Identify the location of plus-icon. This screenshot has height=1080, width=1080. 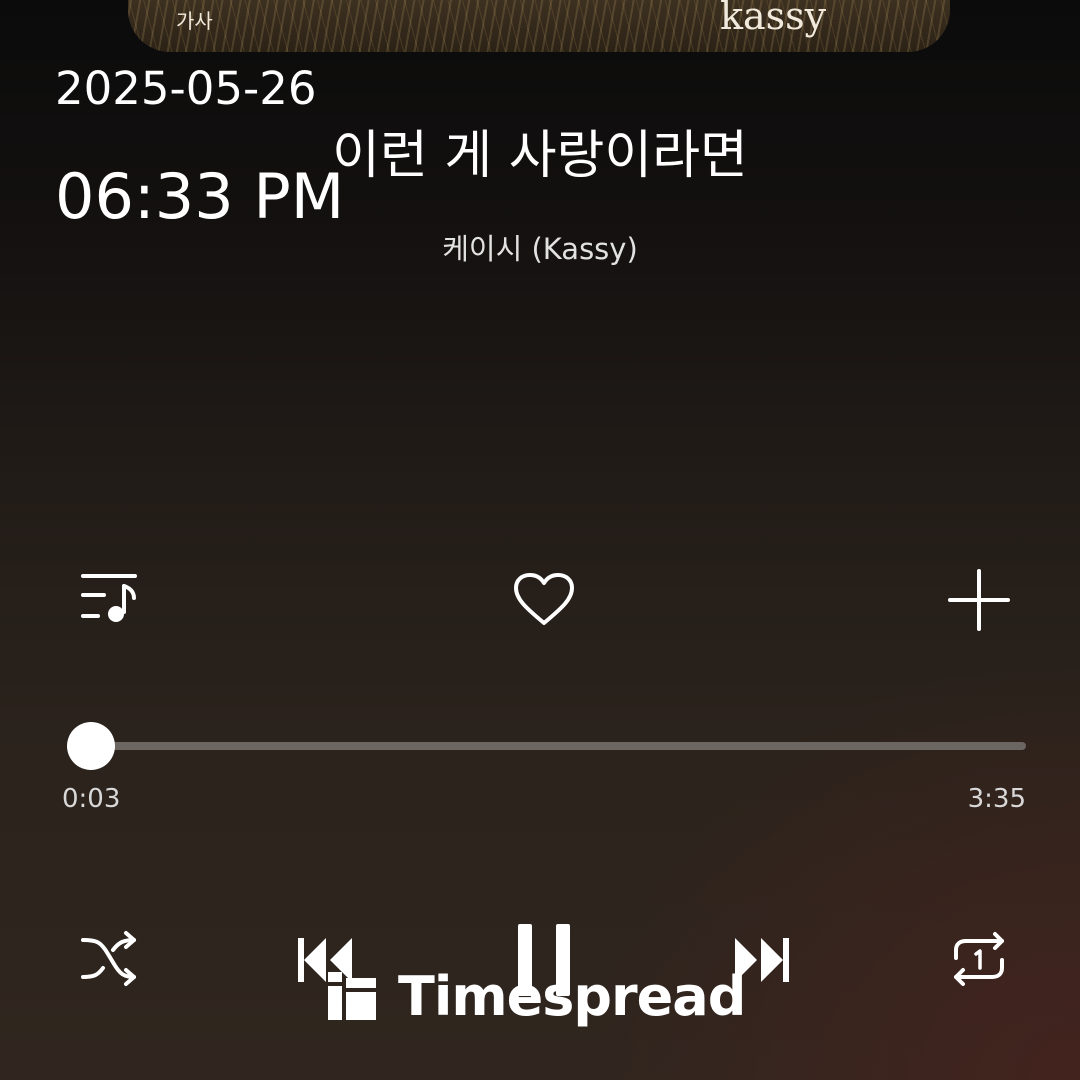
(979, 600).